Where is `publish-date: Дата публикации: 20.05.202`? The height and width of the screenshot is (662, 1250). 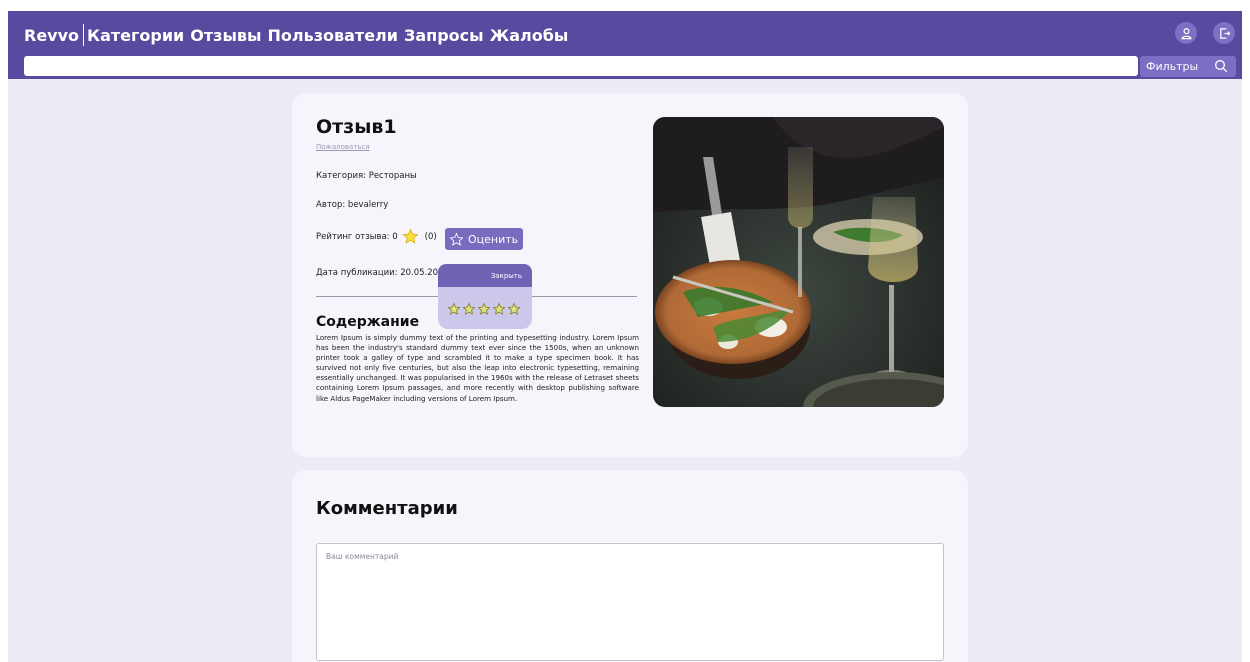
publish-date: Дата публикации: 20.05.202 is located at coordinates (380, 273).